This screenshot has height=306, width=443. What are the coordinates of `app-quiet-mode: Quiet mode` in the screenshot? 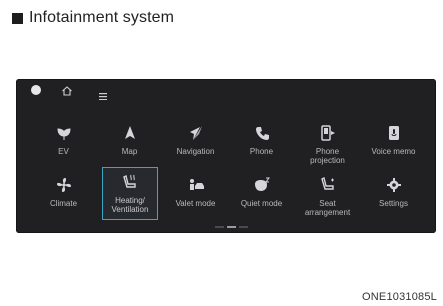 It's located at (261, 195).